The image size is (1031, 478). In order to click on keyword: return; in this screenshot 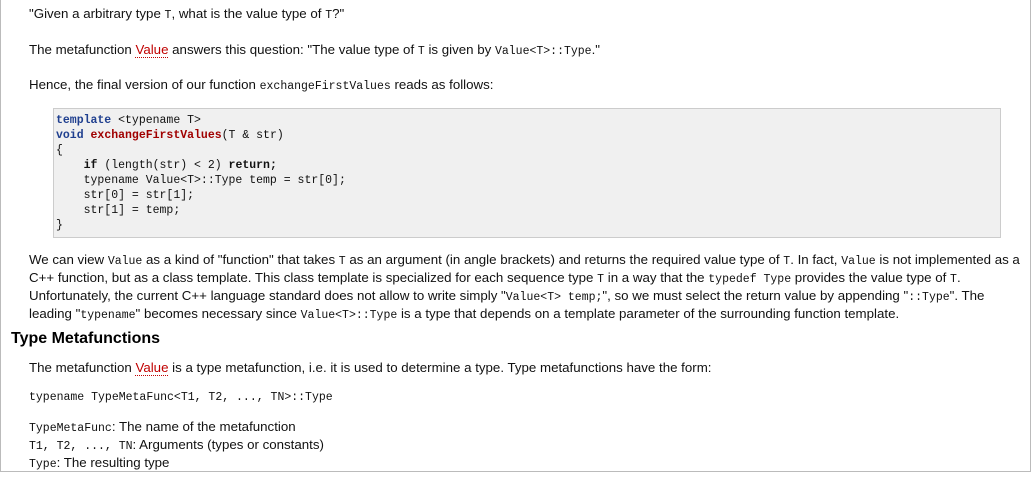, I will do `click(252, 165)`.